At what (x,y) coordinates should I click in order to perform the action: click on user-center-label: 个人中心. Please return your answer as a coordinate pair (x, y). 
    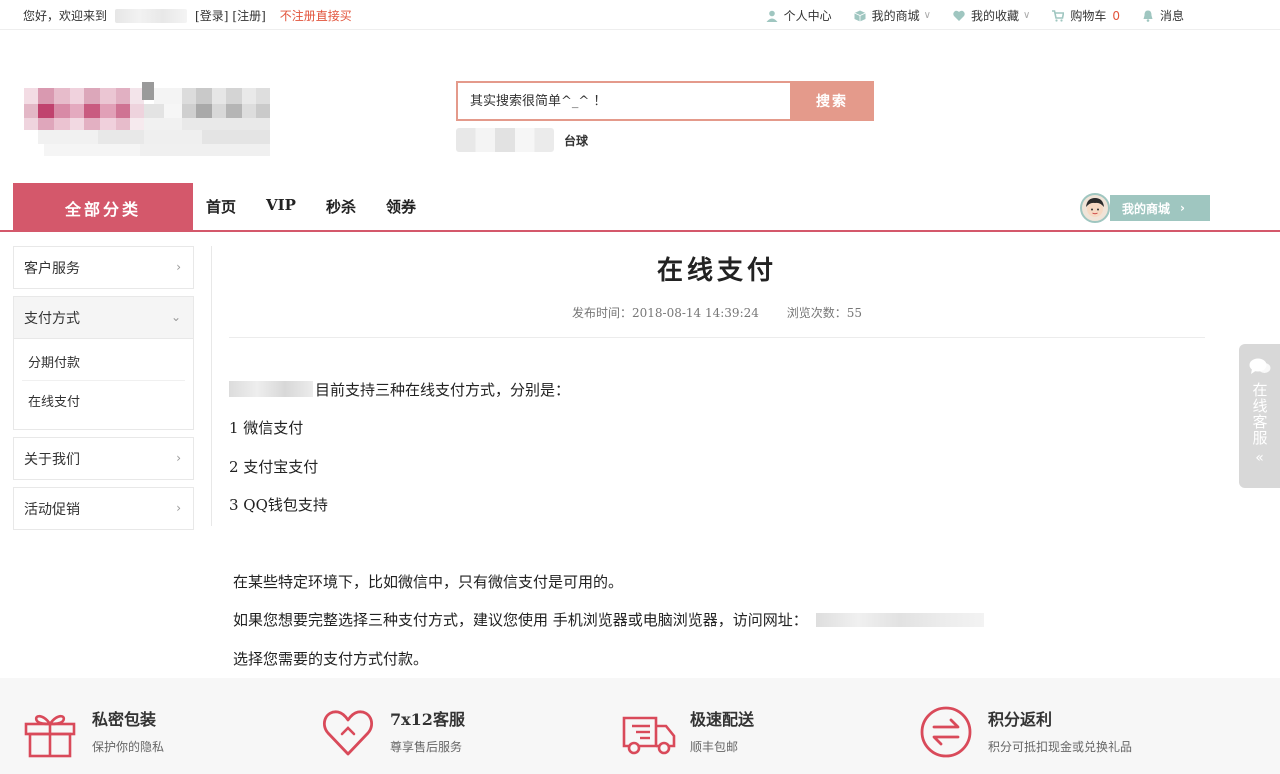
    Looking at the image, I should click on (807, 16).